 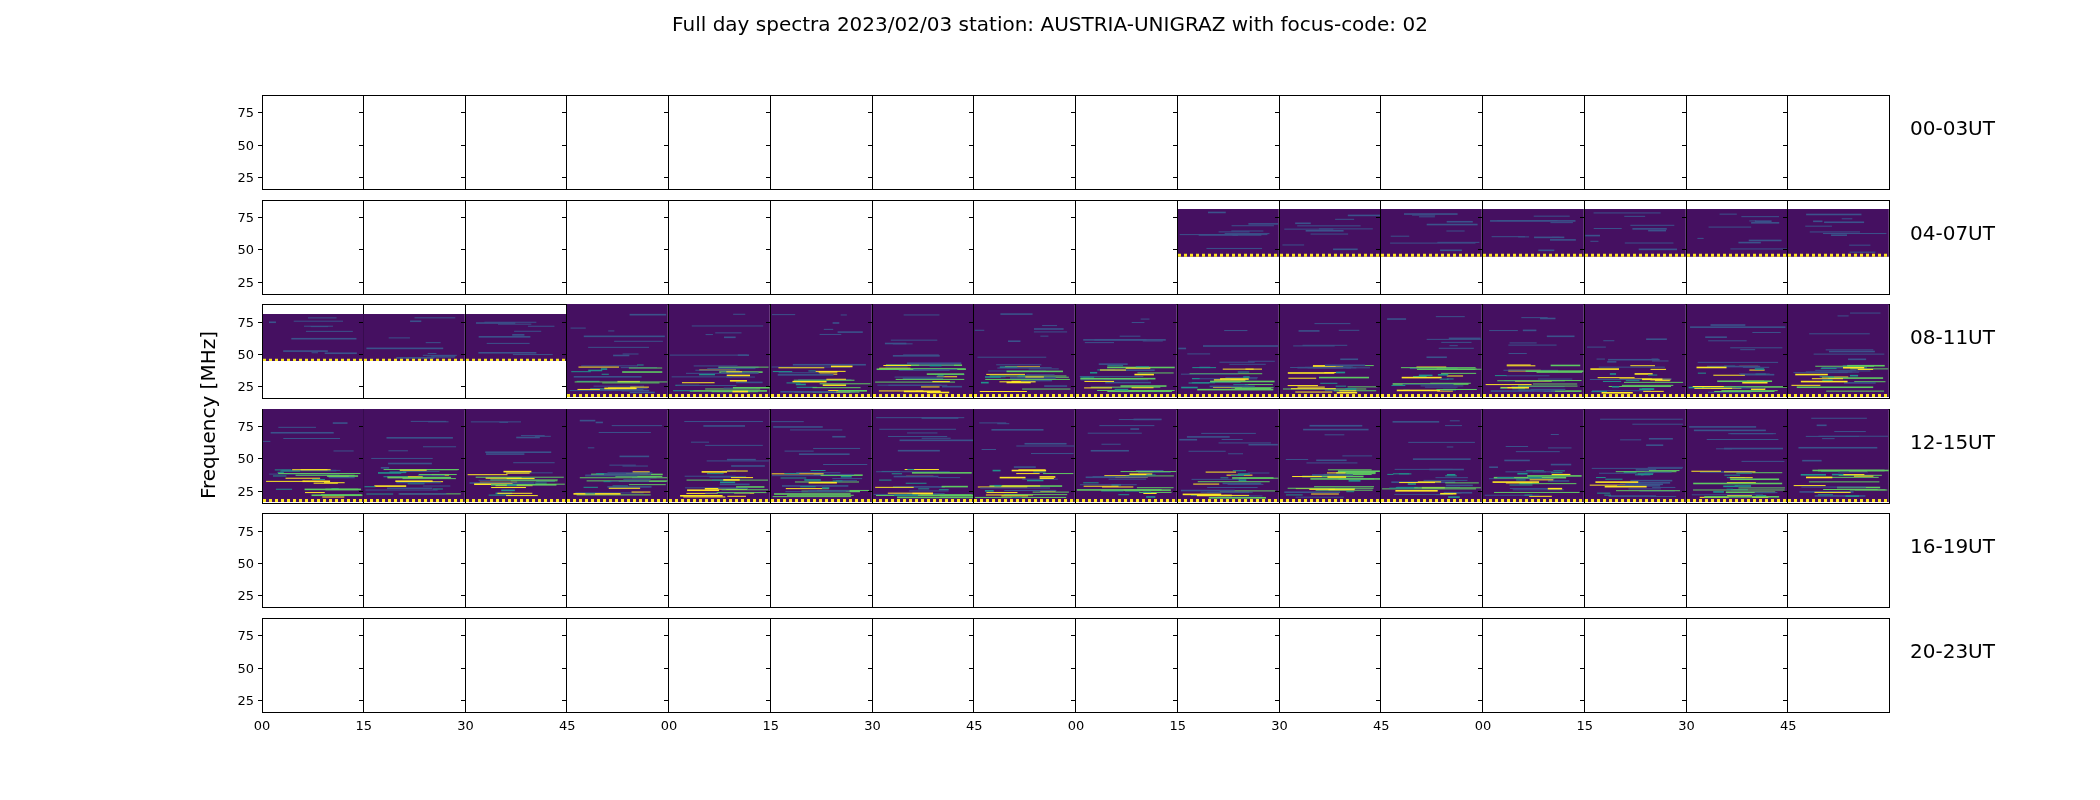 What do you see at coordinates (1952, 546) in the screenshot?
I see `row-label: 16-19UT` at bounding box center [1952, 546].